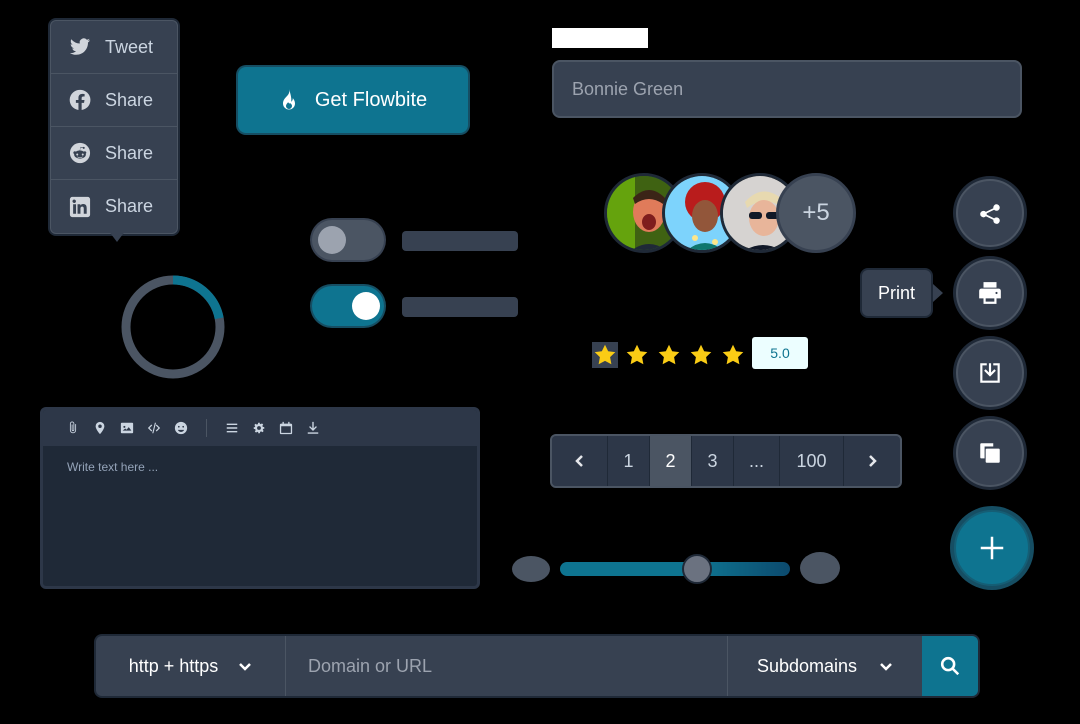  I want to click on page-number: 2, so click(670, 460).